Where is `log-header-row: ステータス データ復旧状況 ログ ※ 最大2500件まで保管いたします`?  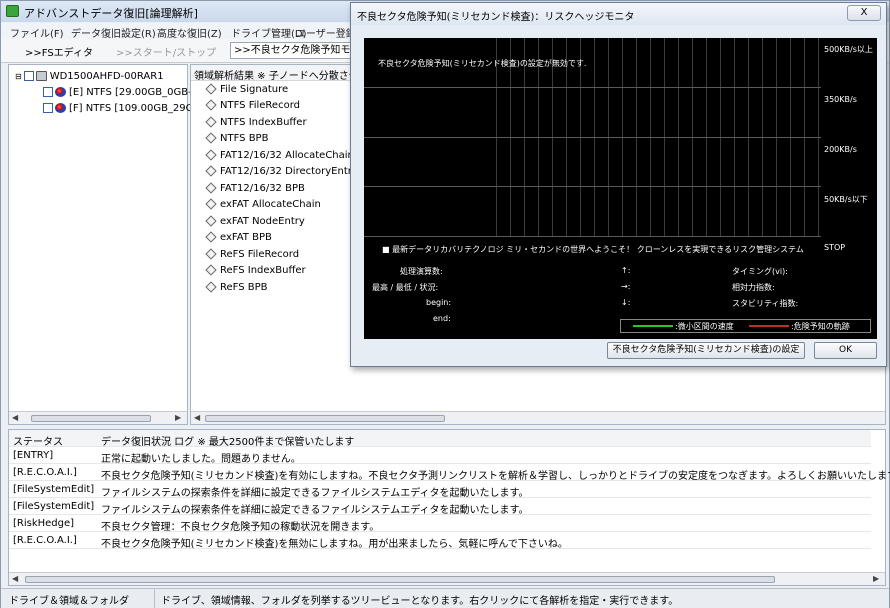
log-header-row: ステータス データ復旧状況 ログ ※ 最大2500件まで保管いたします is located at coordinates (440, 439).